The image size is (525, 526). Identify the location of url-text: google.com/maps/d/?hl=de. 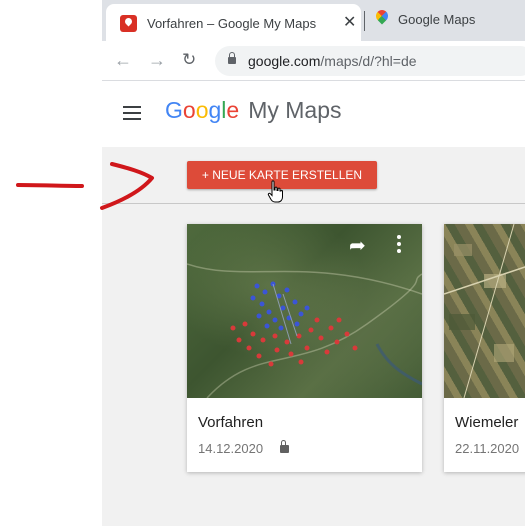
(332, 61).